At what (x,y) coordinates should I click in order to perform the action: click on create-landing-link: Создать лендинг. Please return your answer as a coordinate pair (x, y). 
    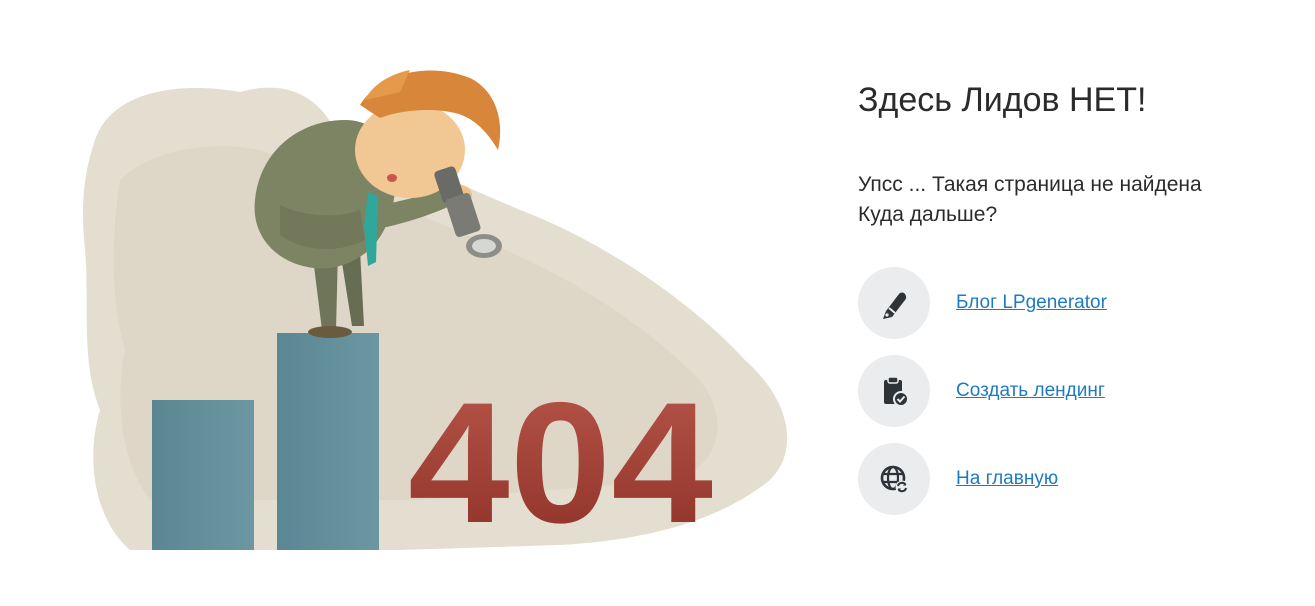
    Looking at the image, I should click on (1030, 391).